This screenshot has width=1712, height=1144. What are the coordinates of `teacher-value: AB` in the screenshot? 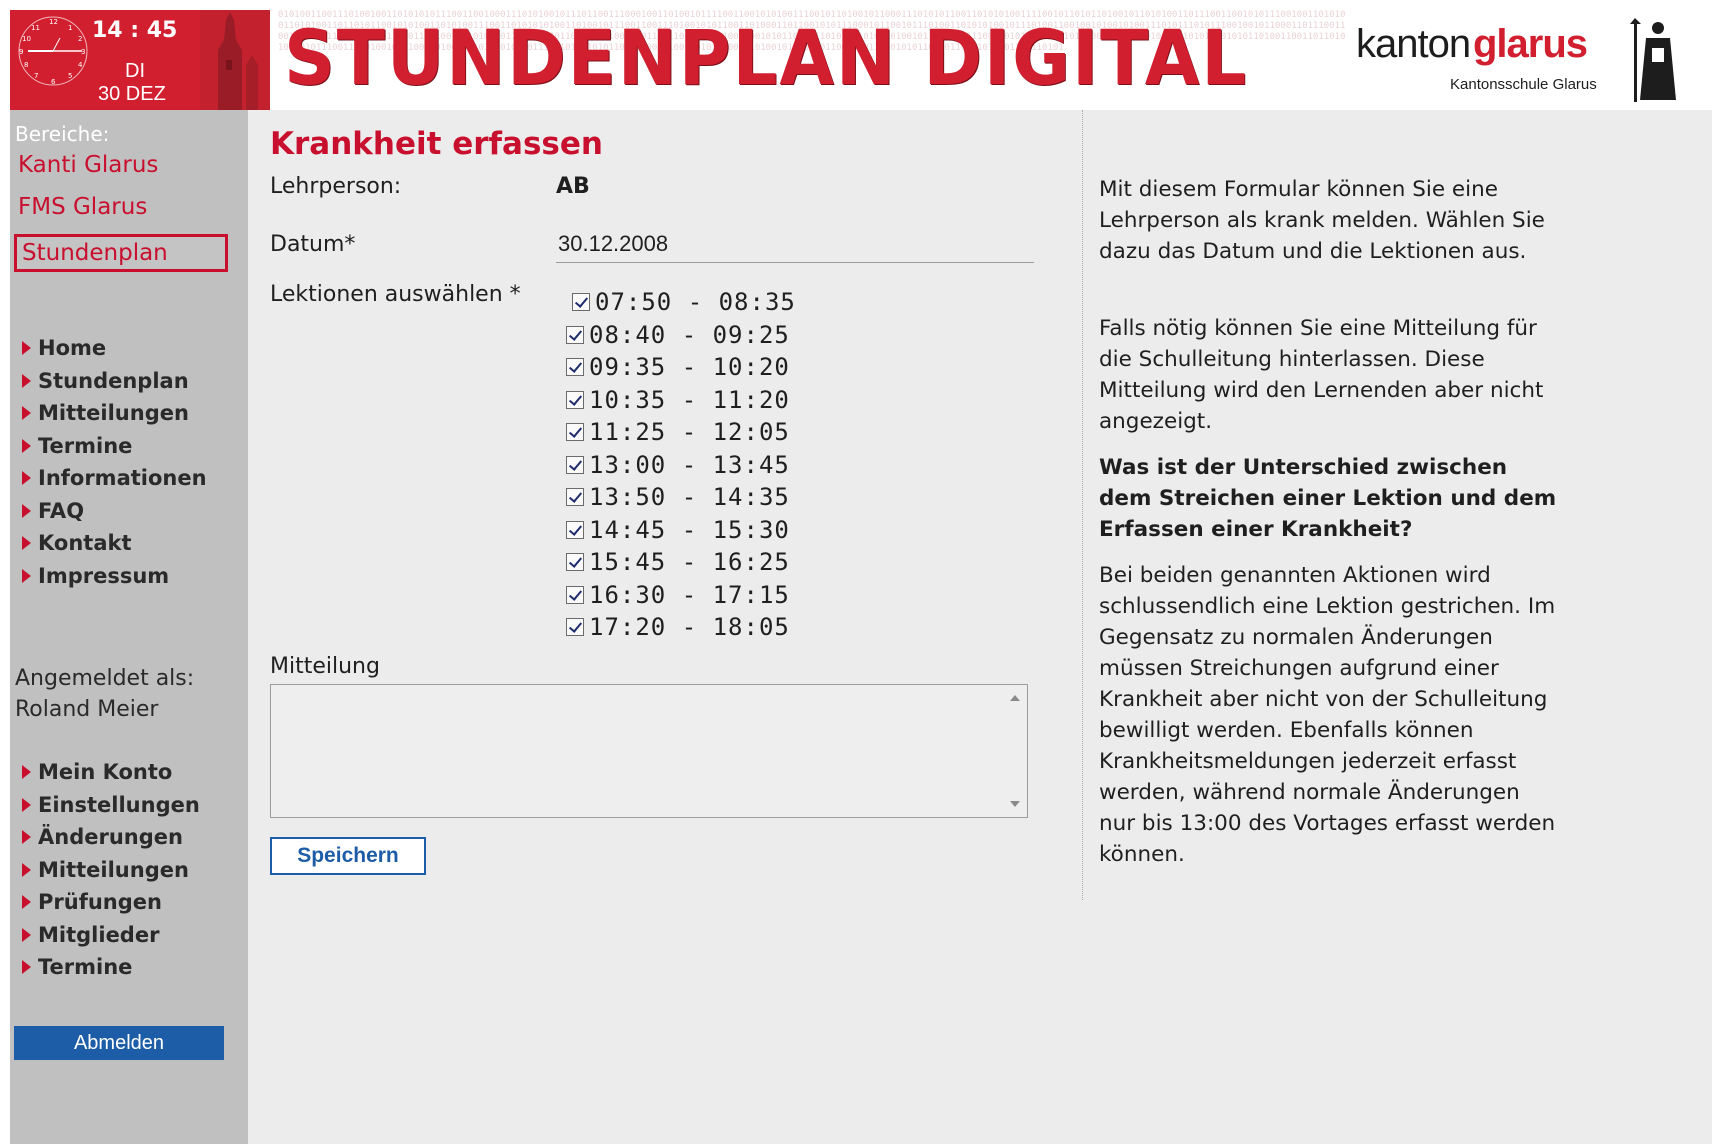 It's located at (573, 186).